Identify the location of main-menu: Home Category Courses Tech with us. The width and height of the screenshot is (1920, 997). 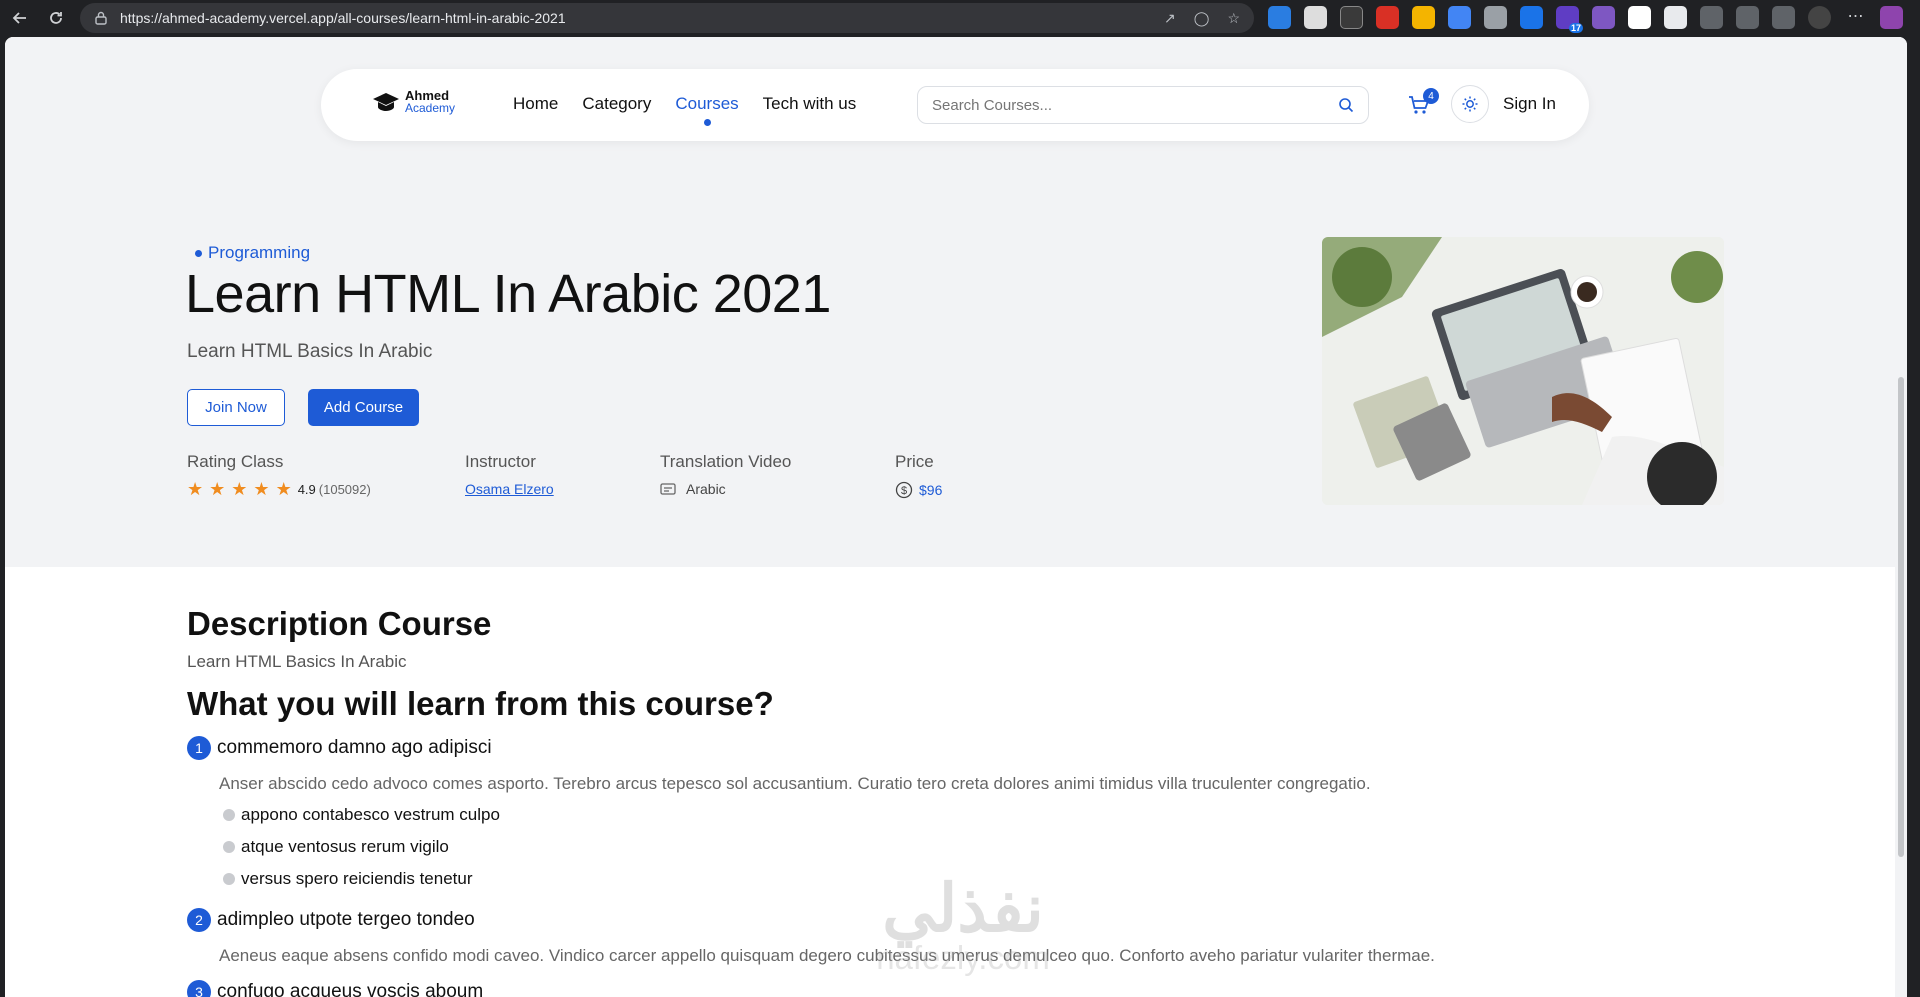
(685, 110).